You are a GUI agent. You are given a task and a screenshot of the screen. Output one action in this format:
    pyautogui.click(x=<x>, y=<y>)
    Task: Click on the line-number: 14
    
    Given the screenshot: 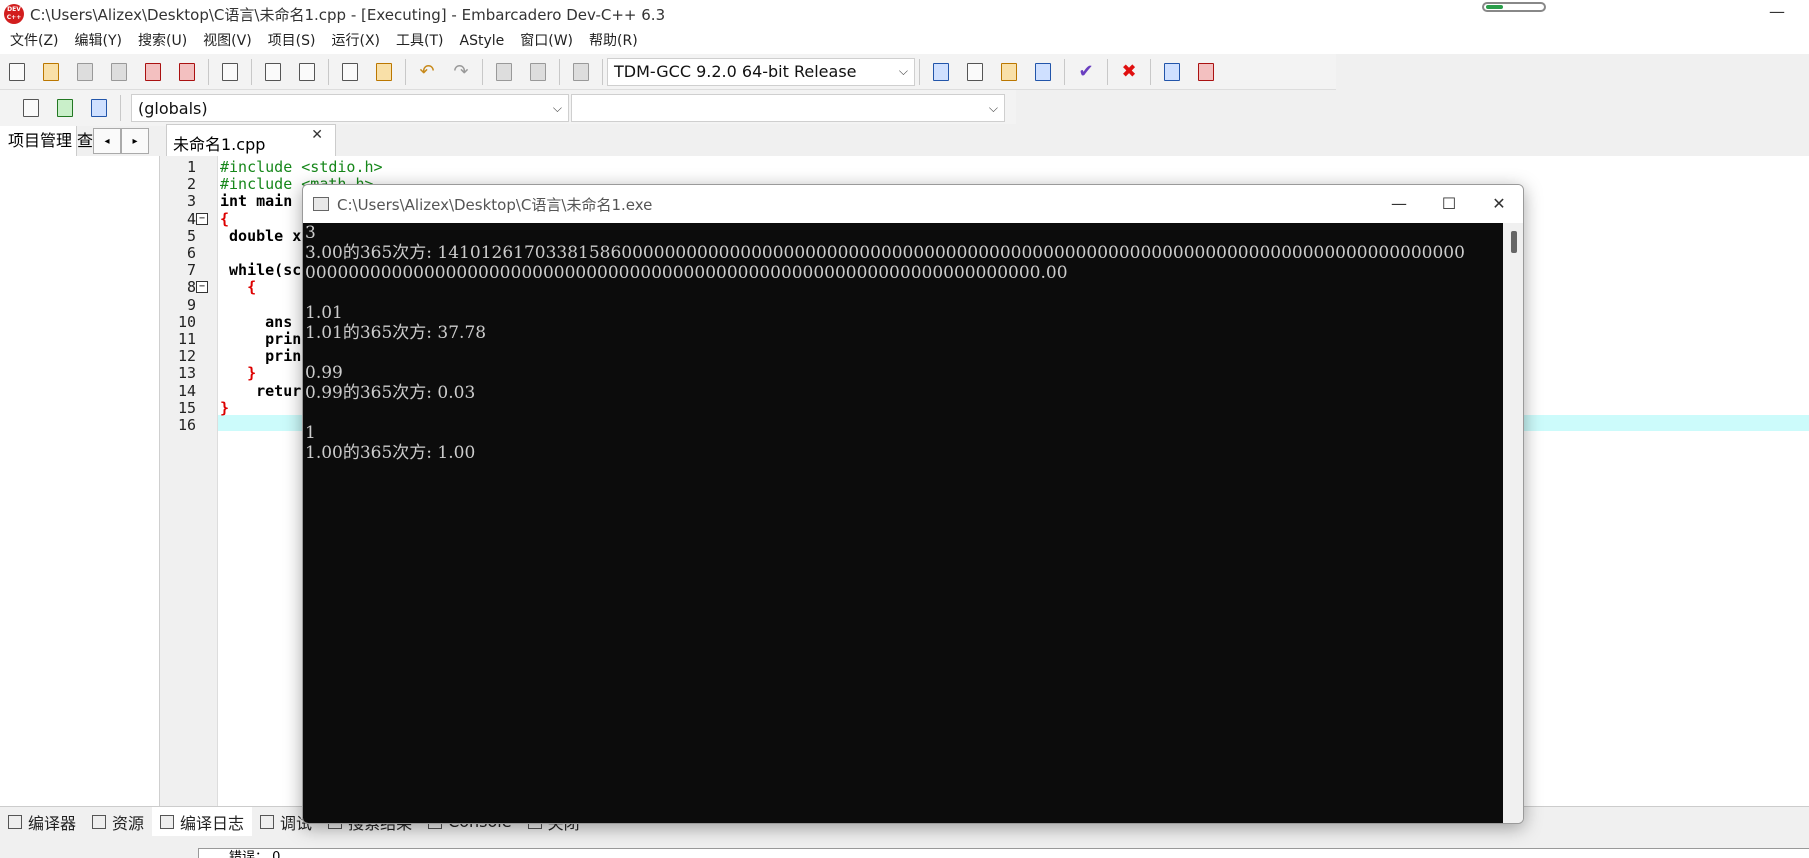 What is the action you would take?
    pyautogui.click(x=186, y=390)
    